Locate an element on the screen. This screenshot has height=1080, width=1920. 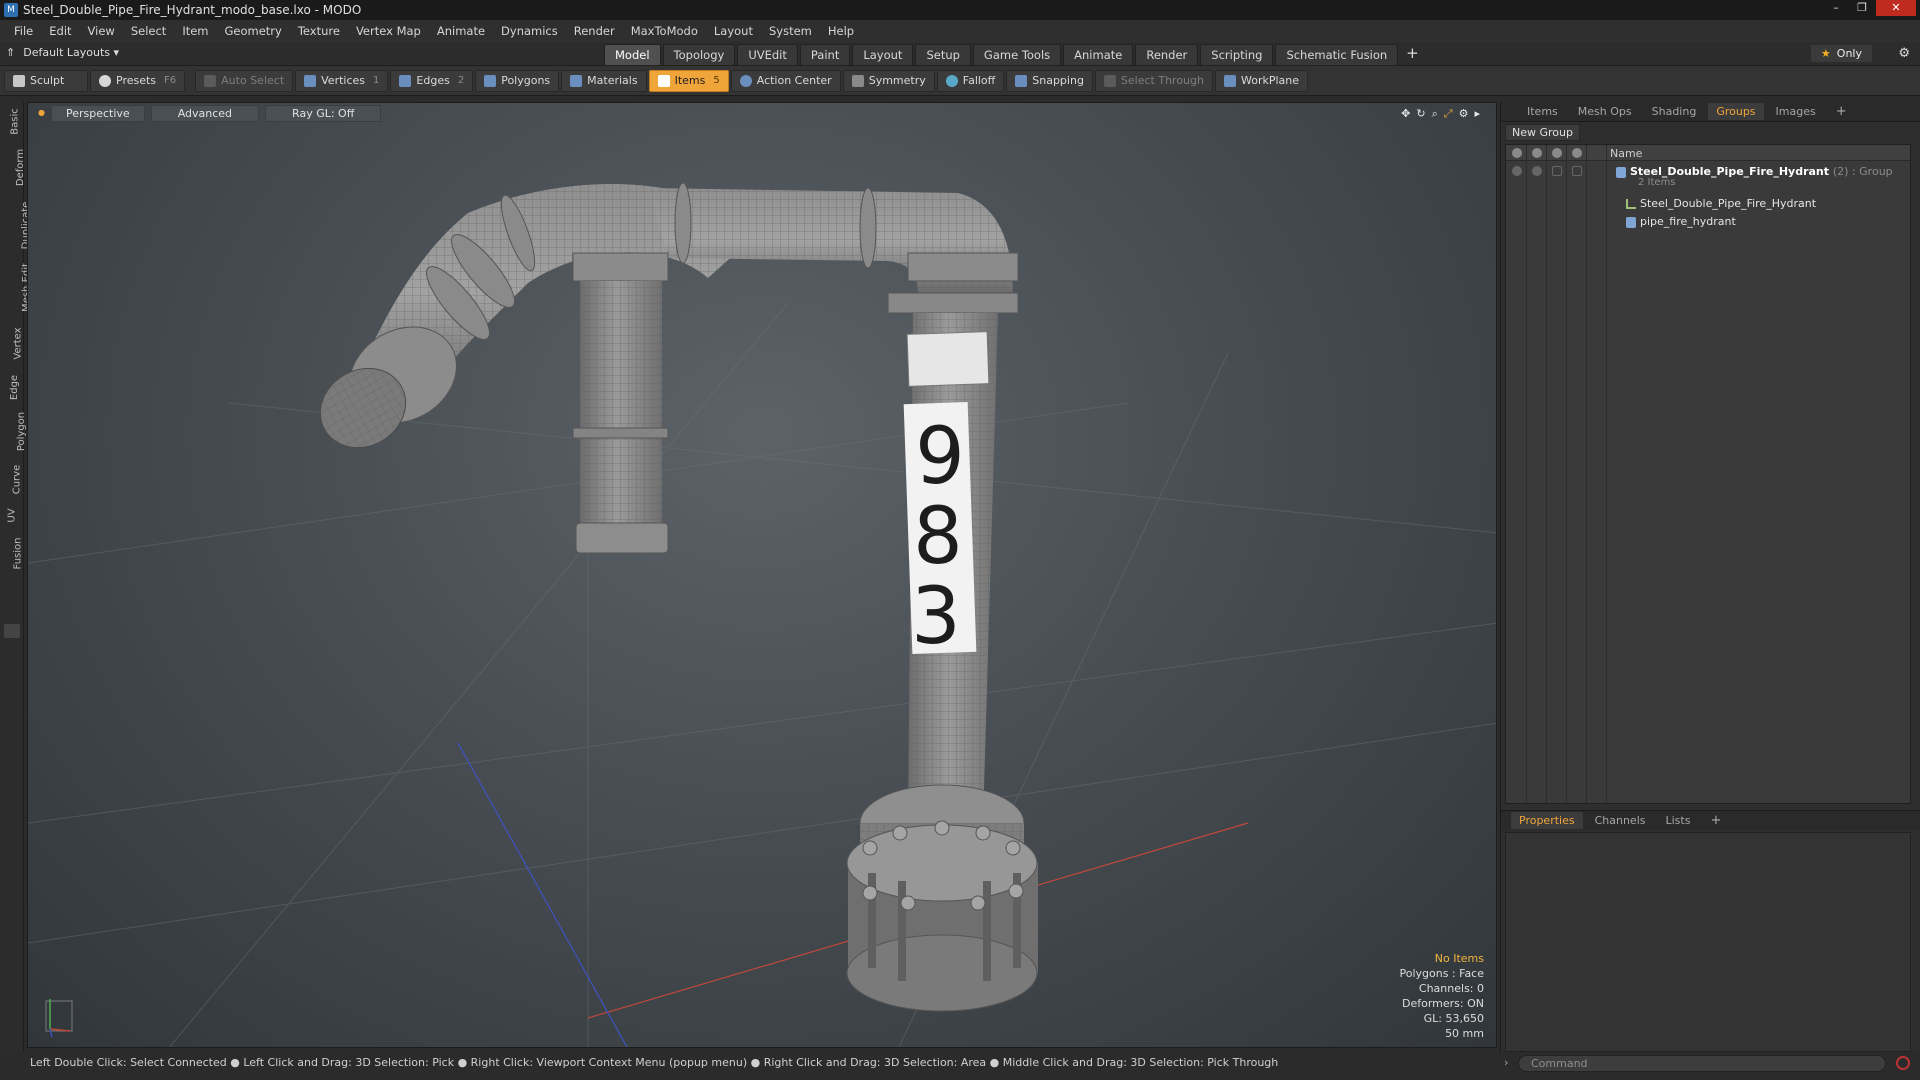
lock-toggle-icon is located at coordinates (1557, 171).